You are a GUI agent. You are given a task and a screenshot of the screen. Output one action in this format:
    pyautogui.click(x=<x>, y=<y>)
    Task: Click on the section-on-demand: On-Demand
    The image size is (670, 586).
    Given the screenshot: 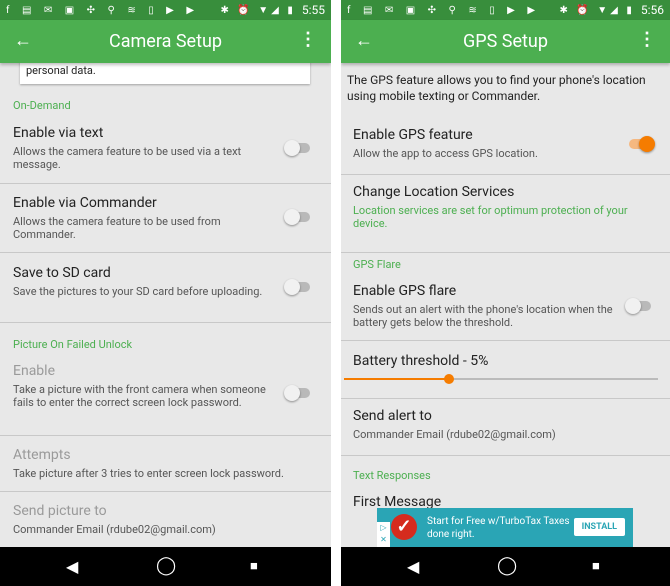 What is the action you would take?
    pyautogui.click(x=42, y=105)
    